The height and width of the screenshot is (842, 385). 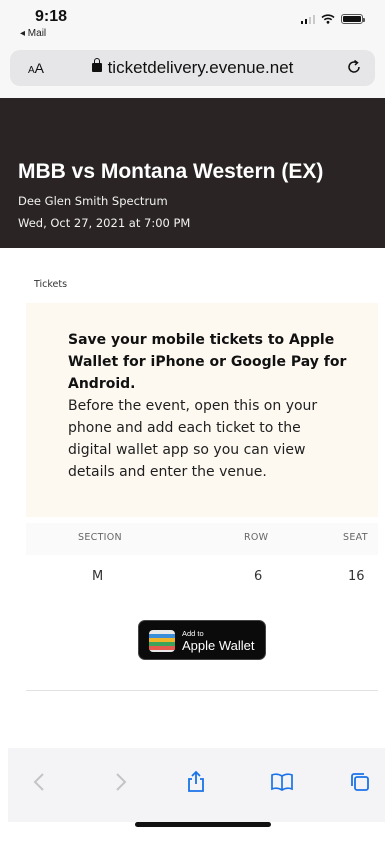 What do you see at coordinates (193, 633) in the screenshot?
I see `wallet-button-small-label: Add to` at bounding box center [193, 633].